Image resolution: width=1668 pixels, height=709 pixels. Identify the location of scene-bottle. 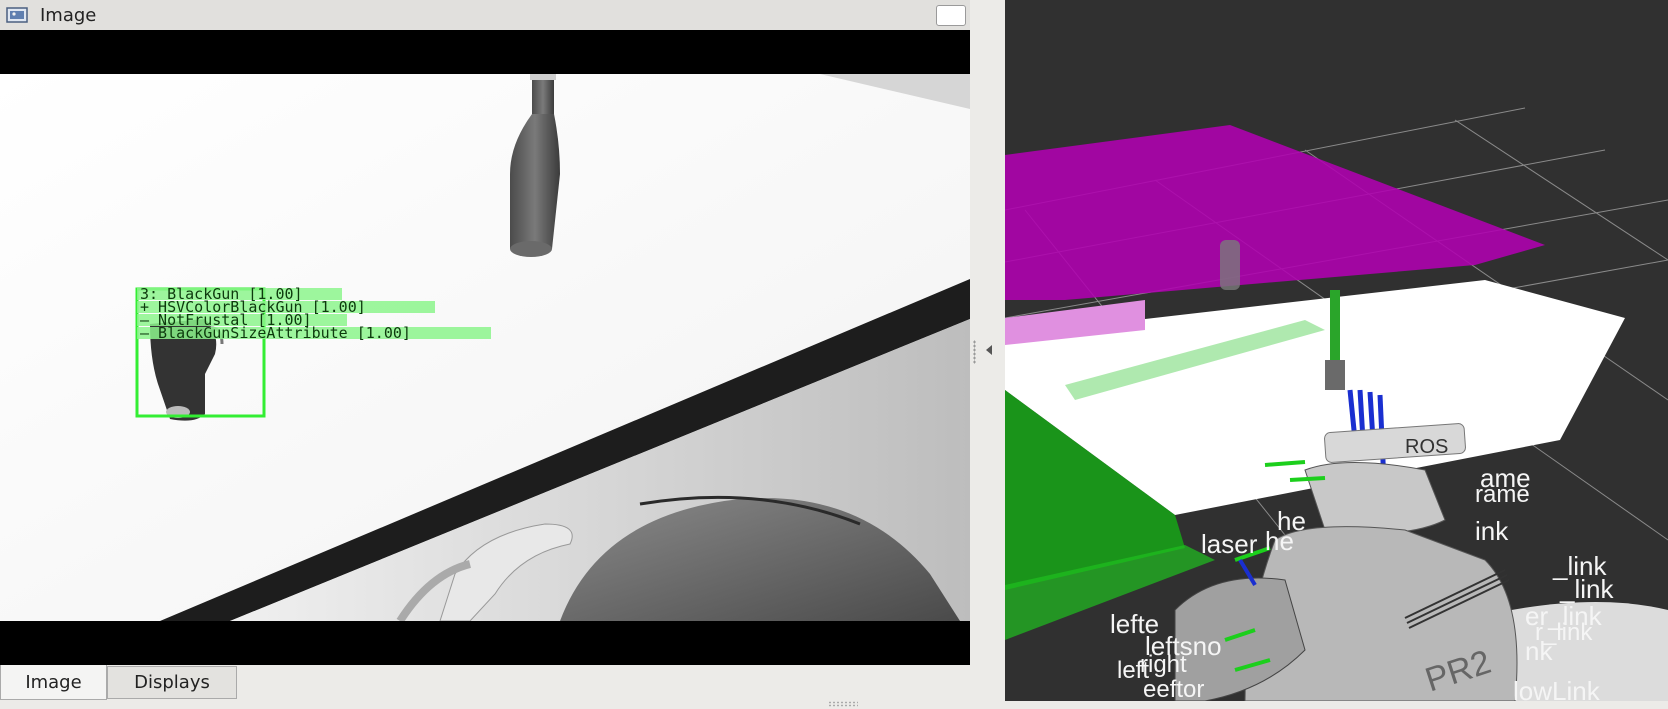
(1230, 265).